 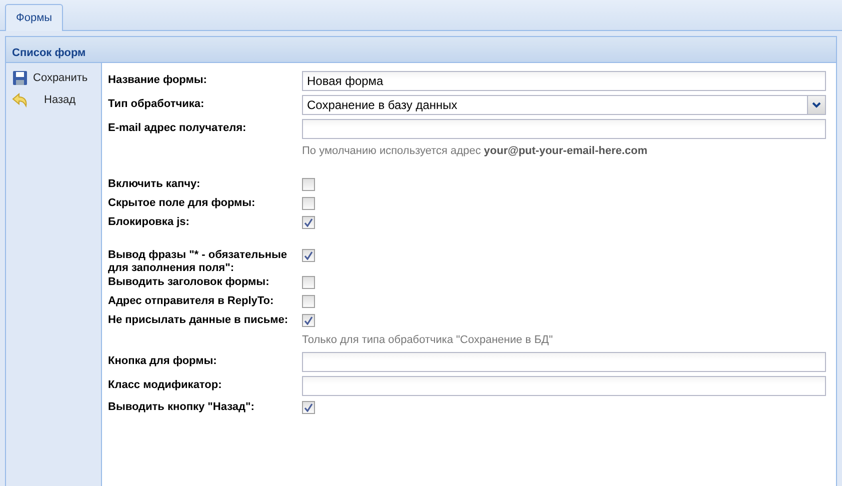 What do you see at coordinates (56, 100) in the screenshot?
I see `toolbar-button: Назад` at bounding box center [56, 100].